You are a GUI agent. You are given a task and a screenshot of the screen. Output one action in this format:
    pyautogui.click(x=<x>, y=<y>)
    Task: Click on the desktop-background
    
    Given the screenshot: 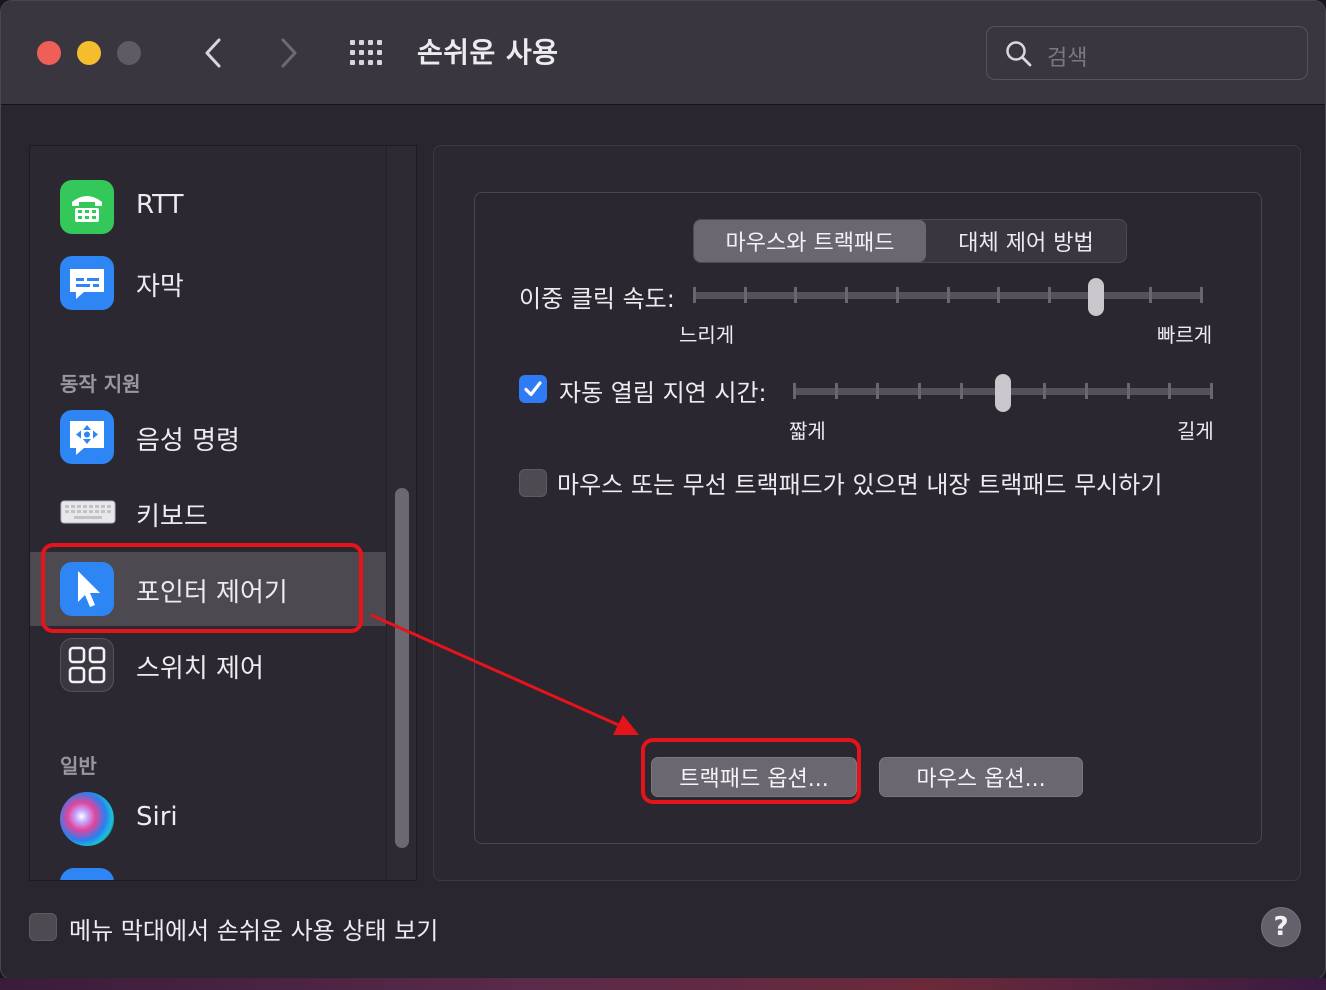 What is the action you would take?
    pyautogui.click(x=663, y=984)
    